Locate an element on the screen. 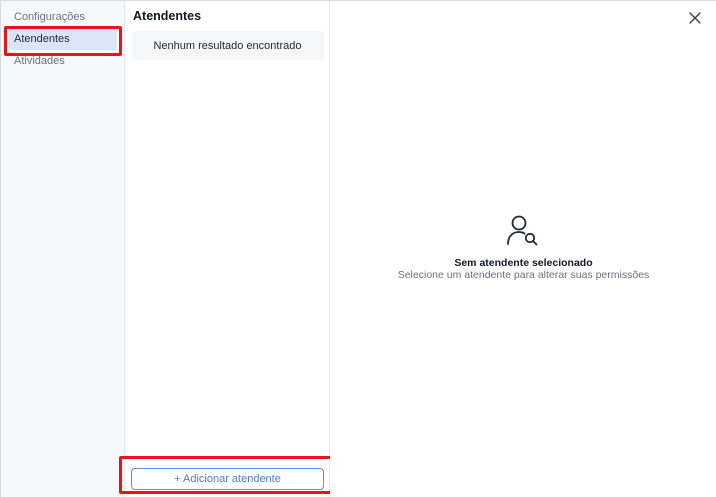 This screenshot has height=497, width=716. empty-result-row: Nenhum resultado encontrado is located at coordinates (227, 45).